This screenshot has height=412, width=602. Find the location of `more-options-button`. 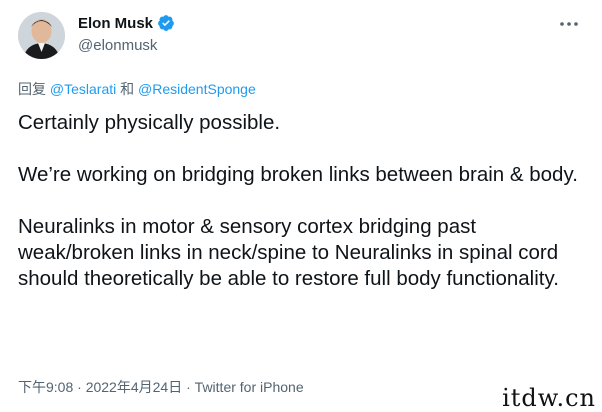

more-options-button is located at coordinates (569, 24).